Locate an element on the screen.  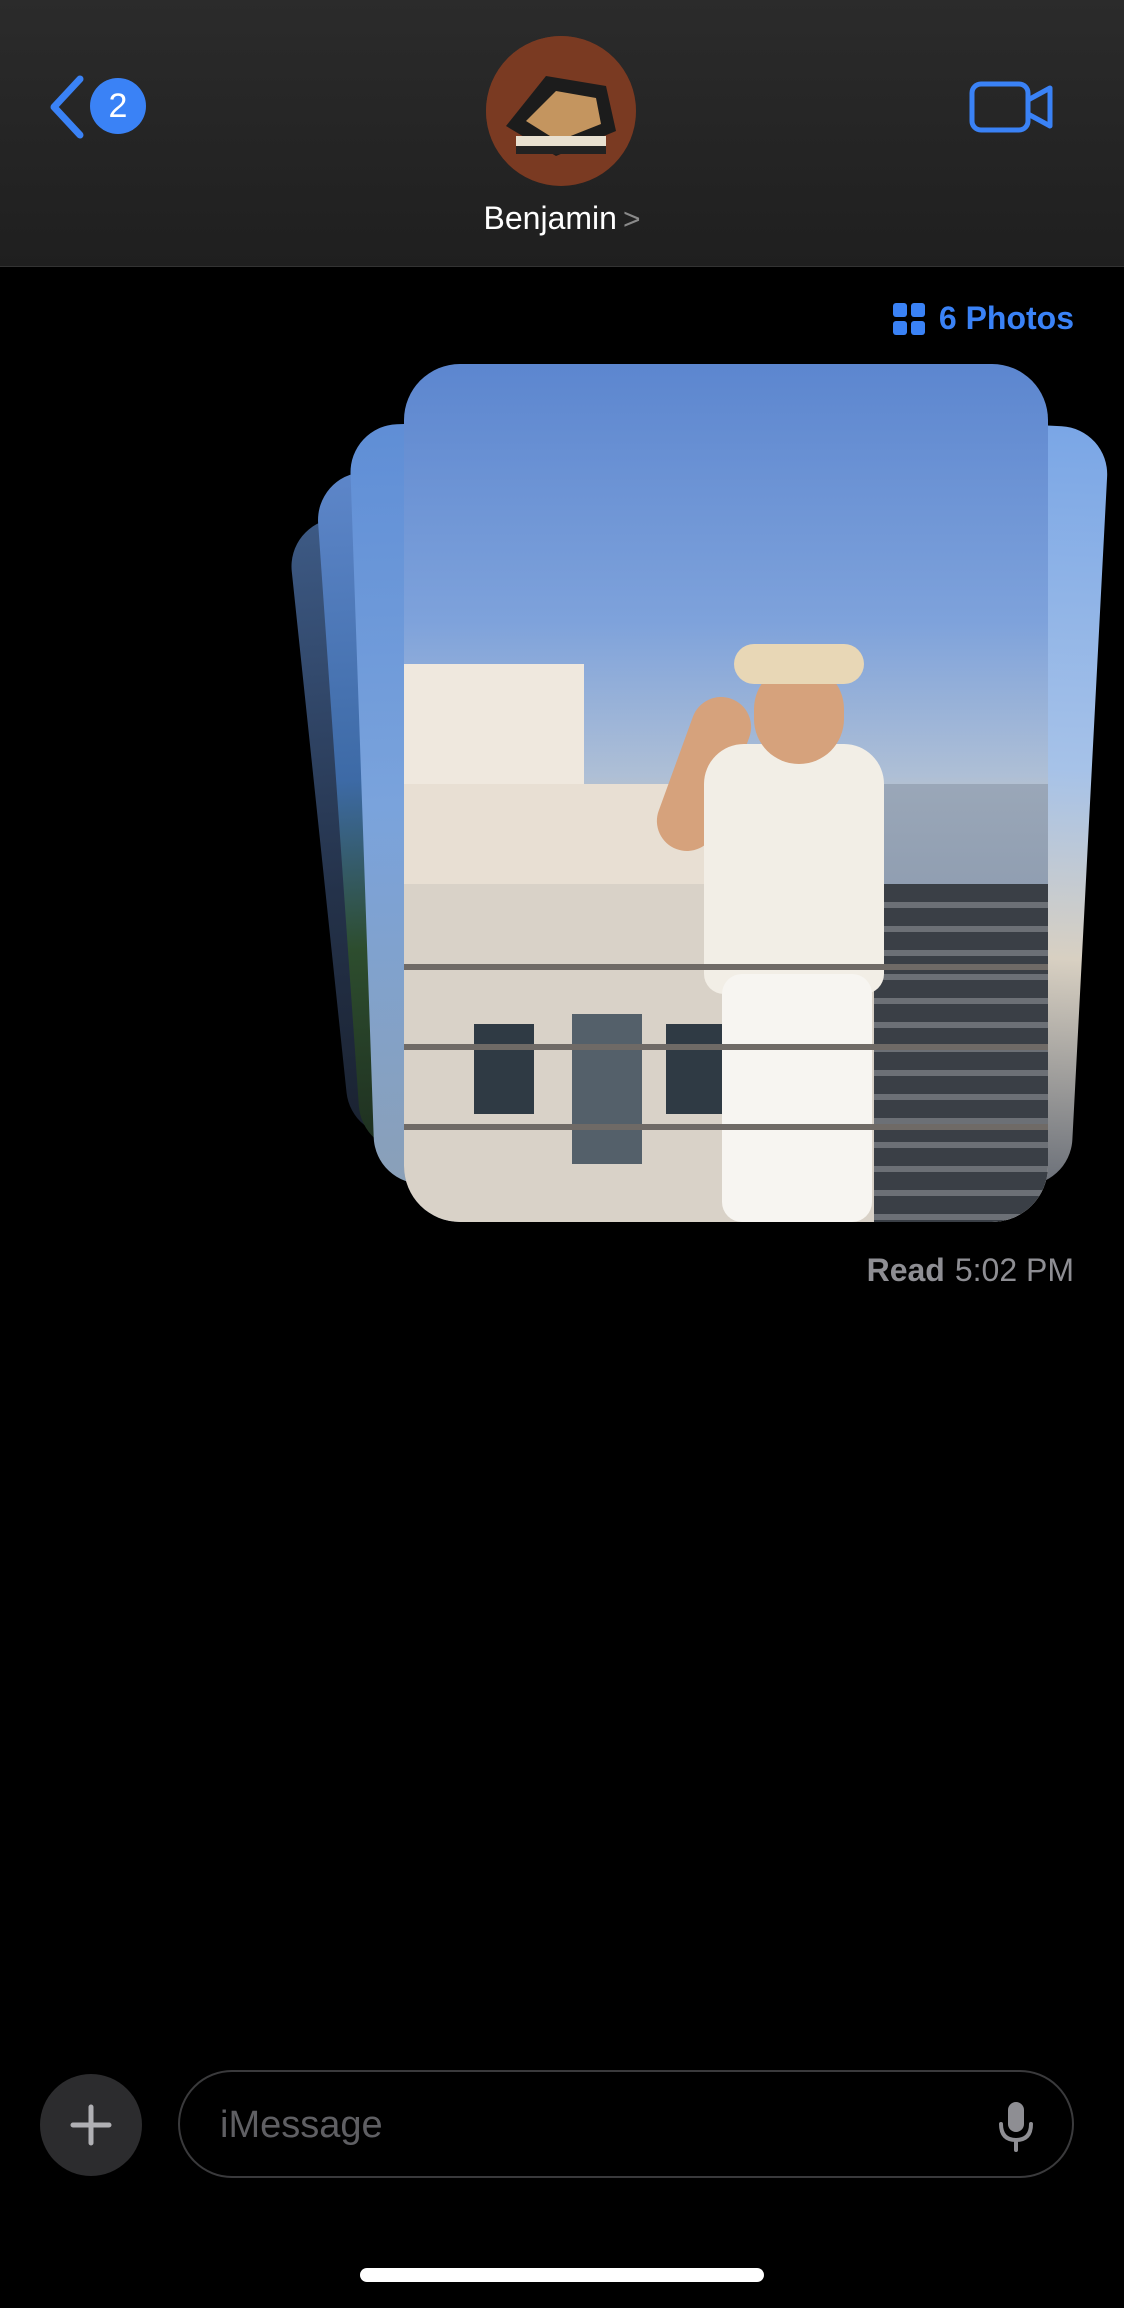
read-receipt: Read 5:02 PM is located at coordinates (970, 1270).